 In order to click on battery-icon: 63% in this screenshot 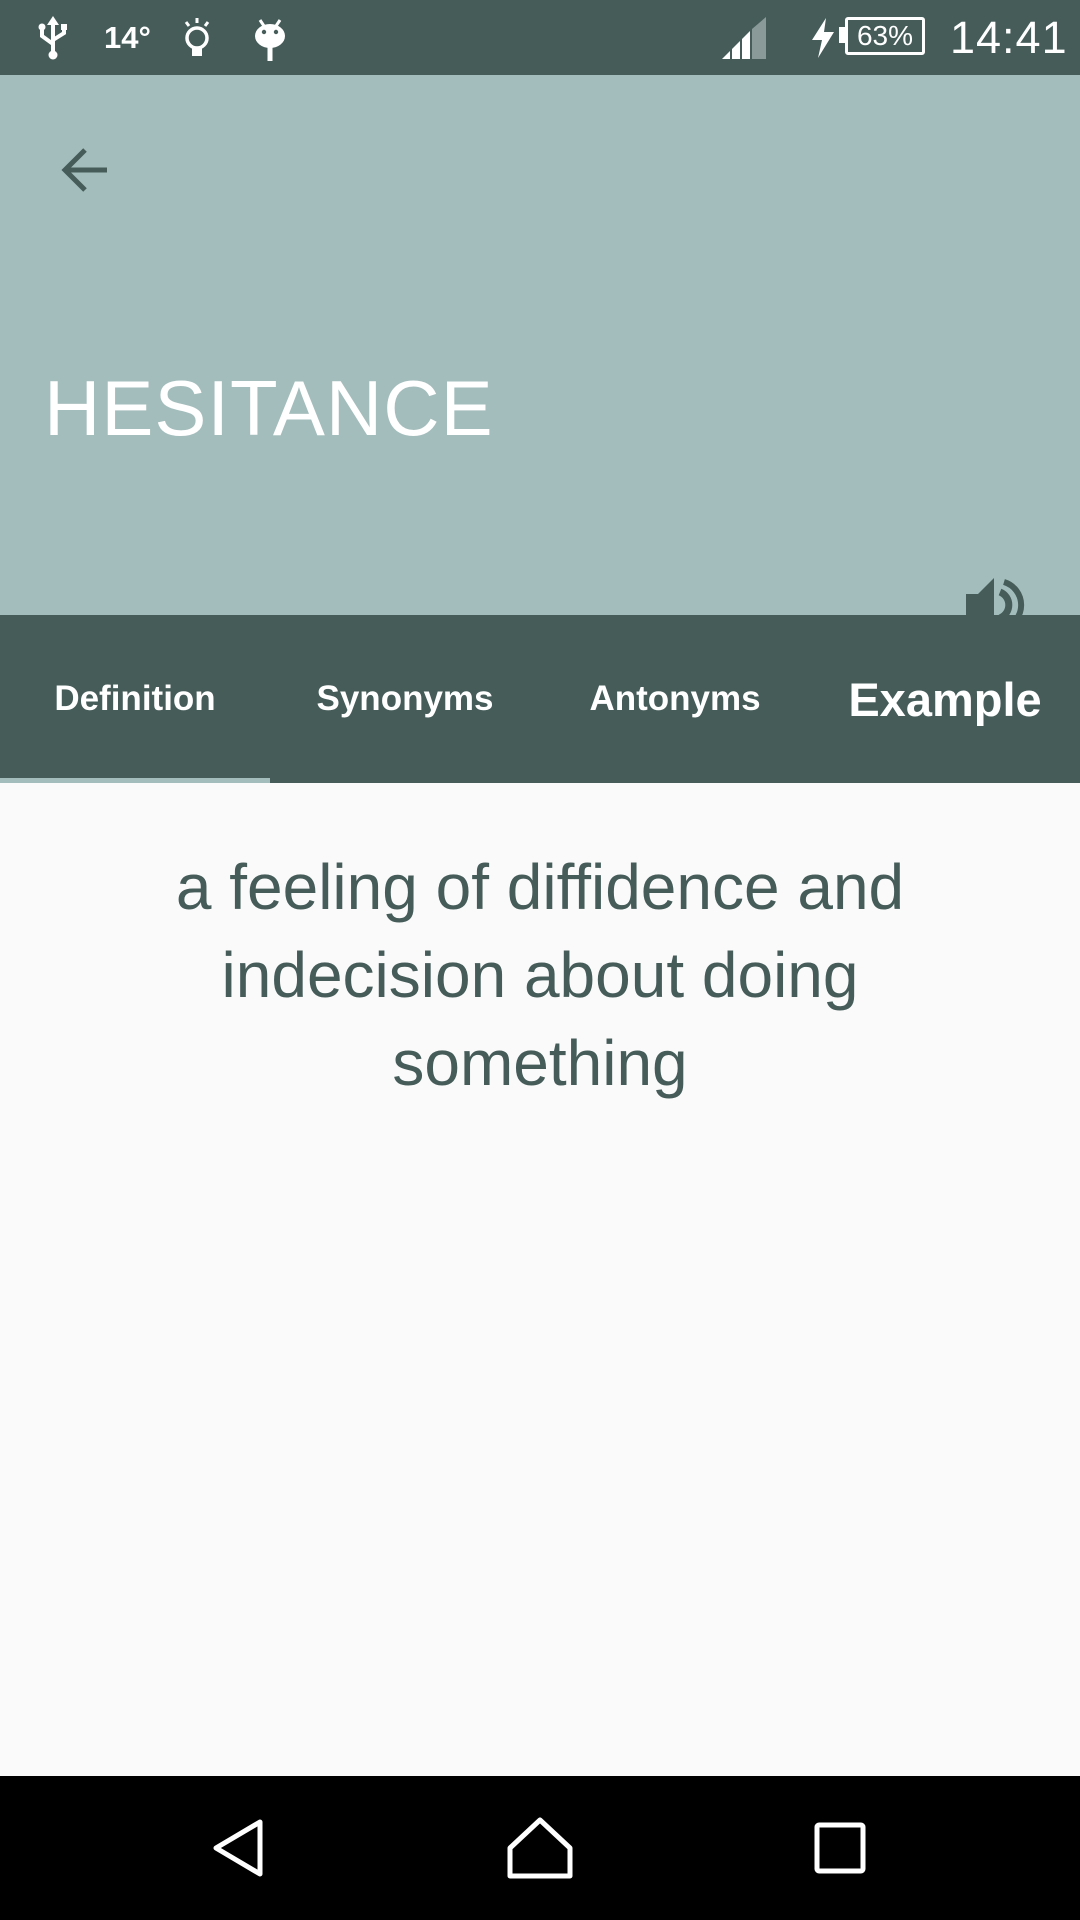, I will do `click(885, 36)`.